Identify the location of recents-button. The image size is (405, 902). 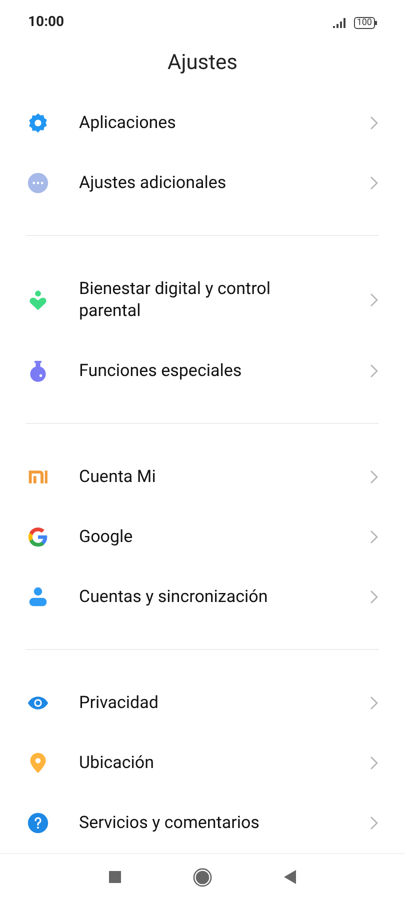
(115, 877).